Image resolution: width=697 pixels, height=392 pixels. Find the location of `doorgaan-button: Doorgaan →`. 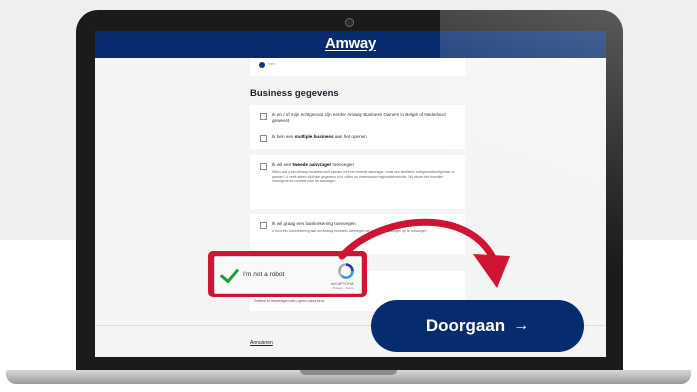

doorgaan-button: Doorgaan → is located at coordinates (477, 326).